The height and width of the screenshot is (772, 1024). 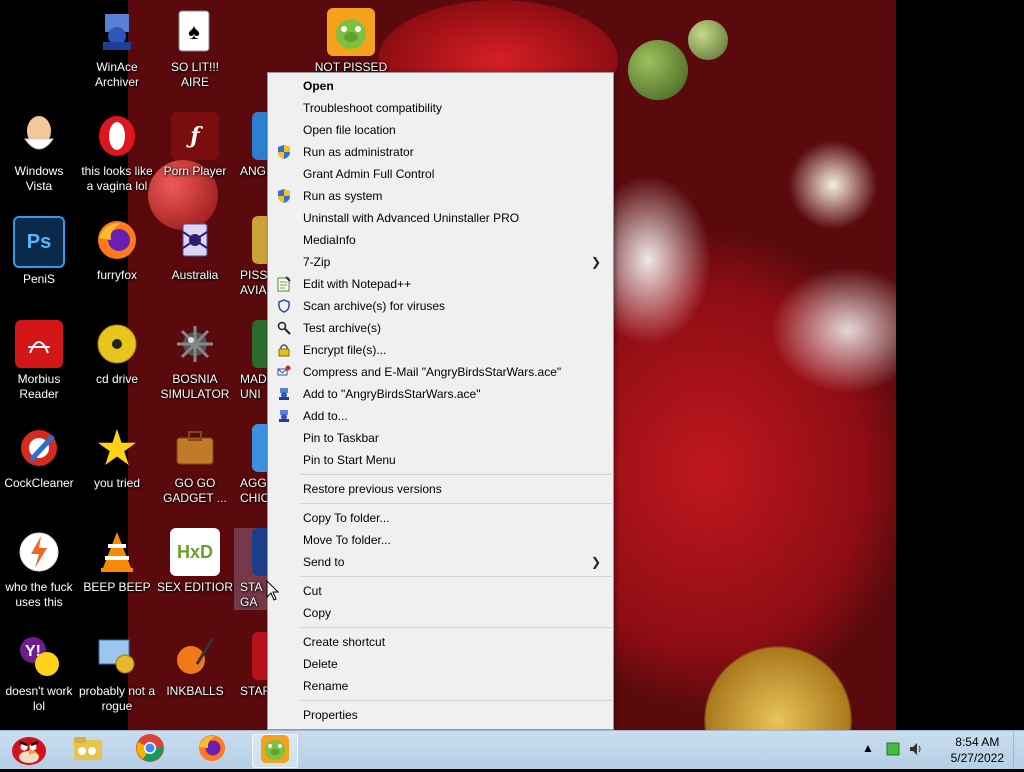 I want to click on clock-time: 8:54 AM, so click(x=977, y=742).